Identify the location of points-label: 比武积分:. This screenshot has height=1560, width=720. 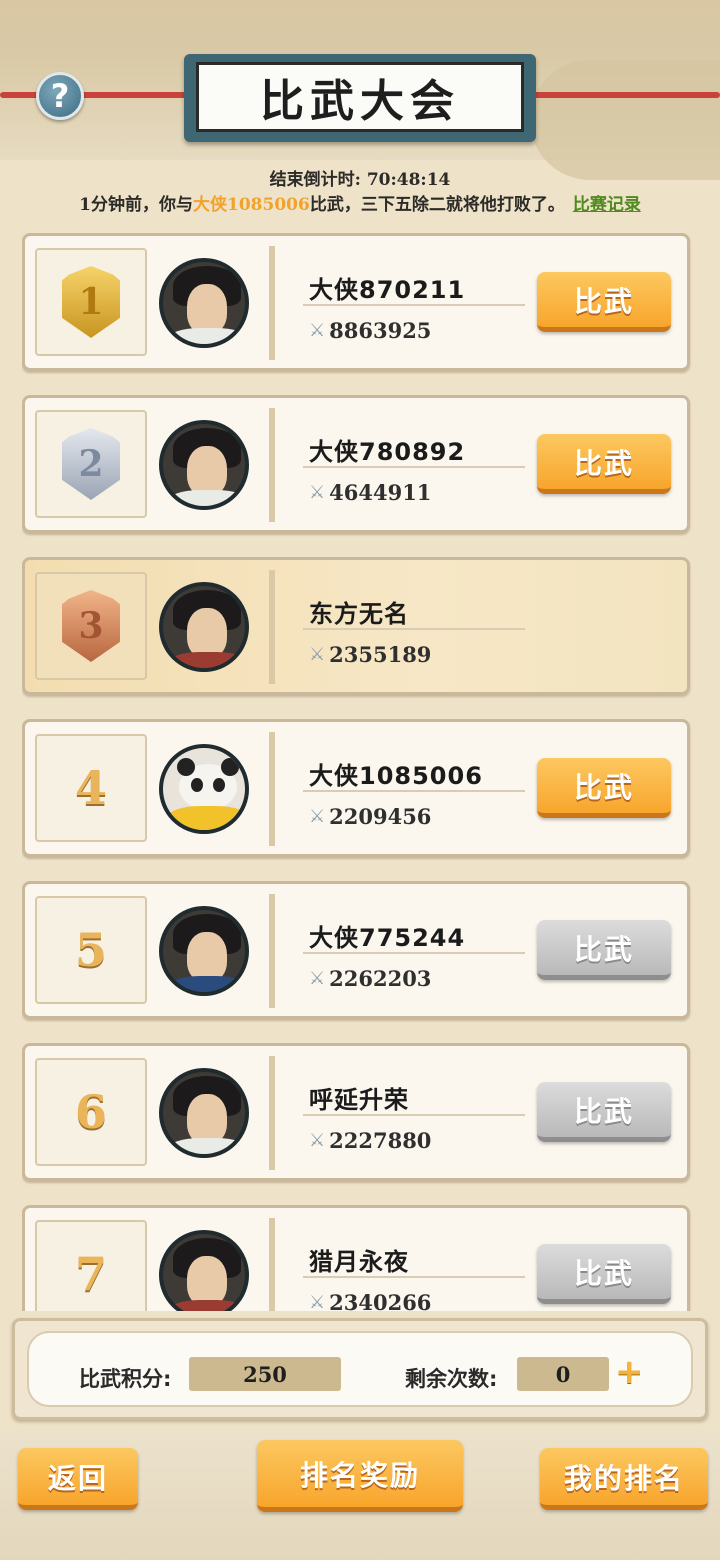
(125, 1379).